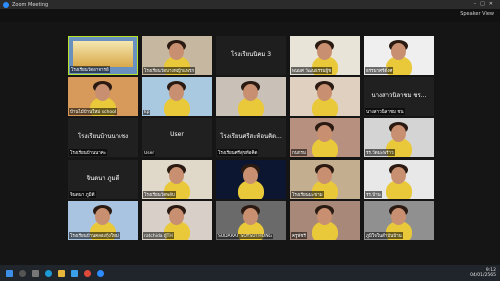 The image size is (500, 281). I want to click on participant-name-label: SUDARAT SOYSUTHONG, so click(245, 236).